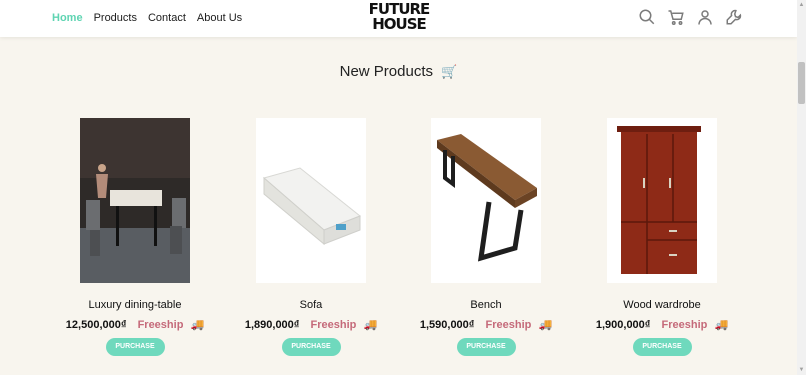  Describe the element at coordinates (311, 200) in the screenshot. I see `product-image-sofa` at that location.